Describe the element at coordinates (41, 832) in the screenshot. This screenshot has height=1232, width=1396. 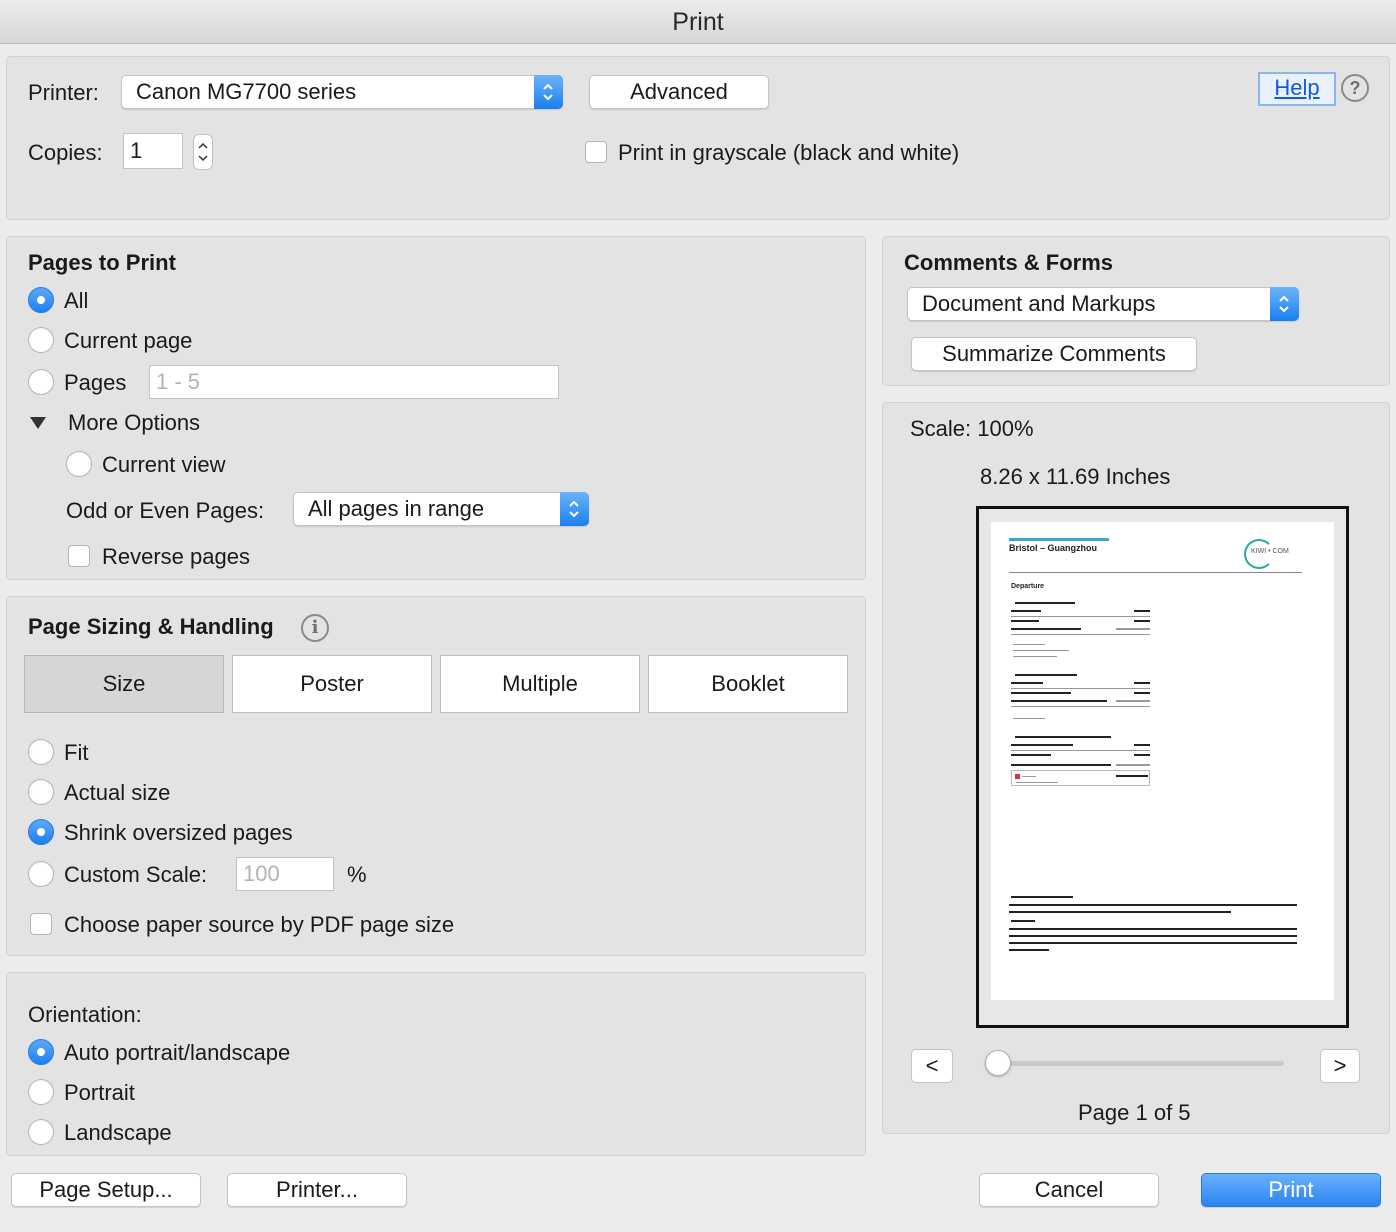
I see `shrink-oversized-radio` at that location.